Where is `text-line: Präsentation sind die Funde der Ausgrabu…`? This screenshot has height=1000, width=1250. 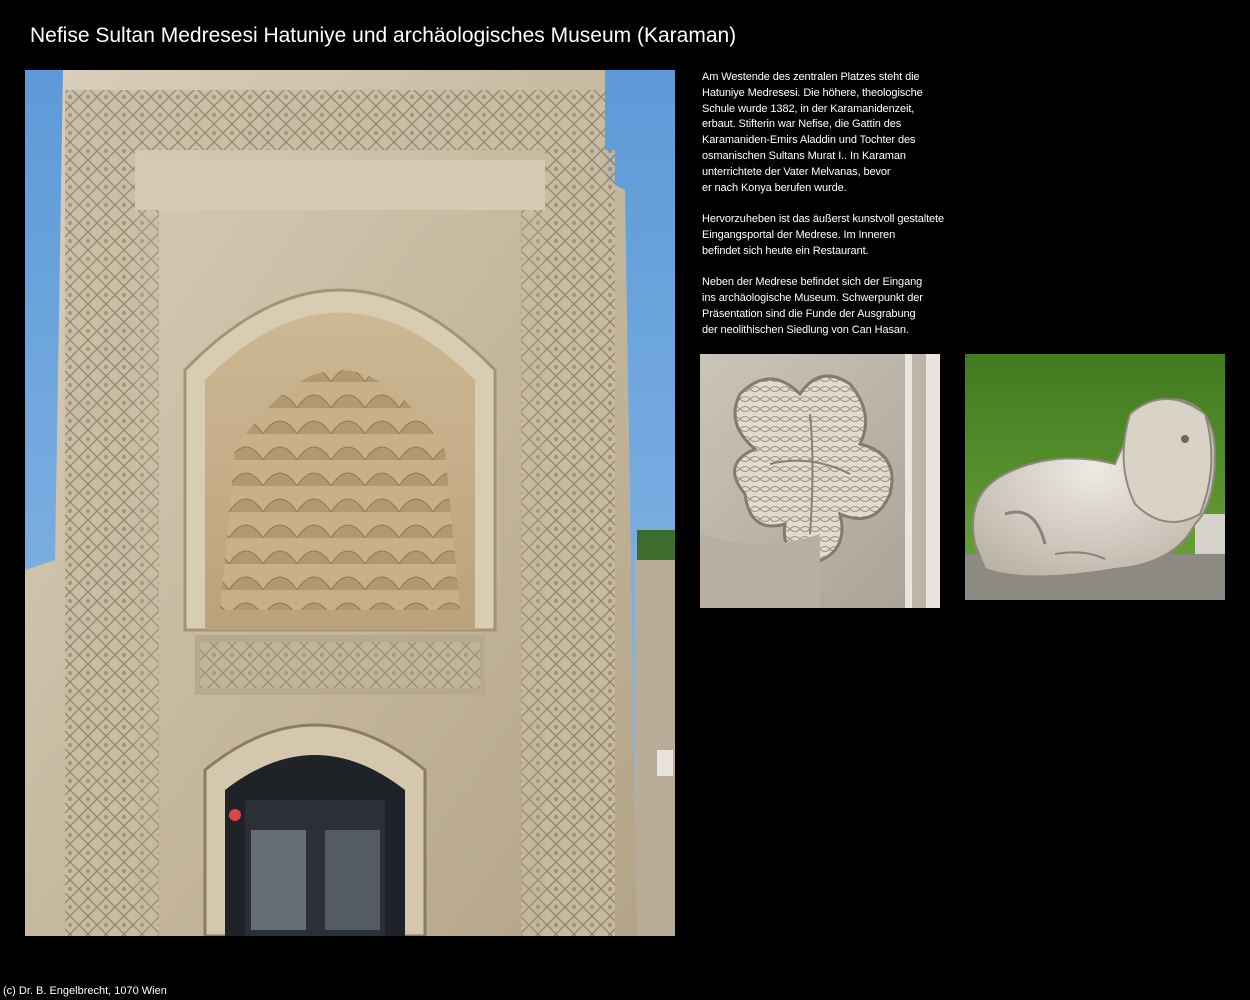 text-line: Präsentation sind die Funde der Ausgrabu… is located at coordinates (809, 313).